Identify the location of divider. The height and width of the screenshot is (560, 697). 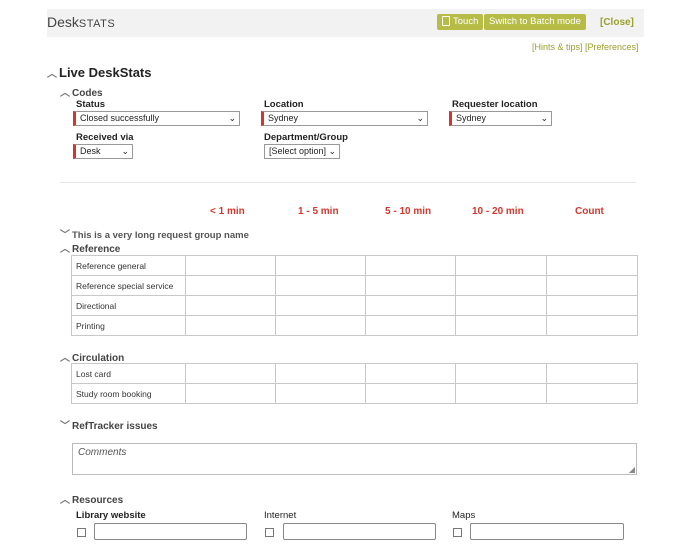
(348, 182).